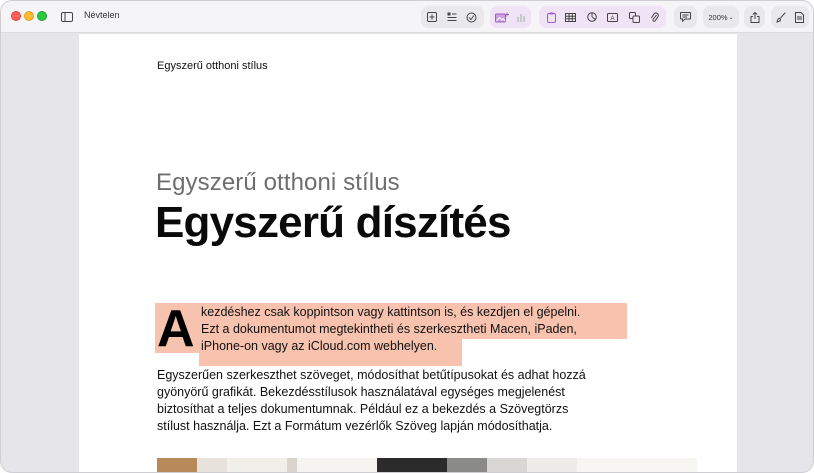 This screenshot has height=473, width=814. Describe the element at coordinates (407, 17) in the screenshot. I see `toolbar: Névtelen A 200% ⌄` at that location.